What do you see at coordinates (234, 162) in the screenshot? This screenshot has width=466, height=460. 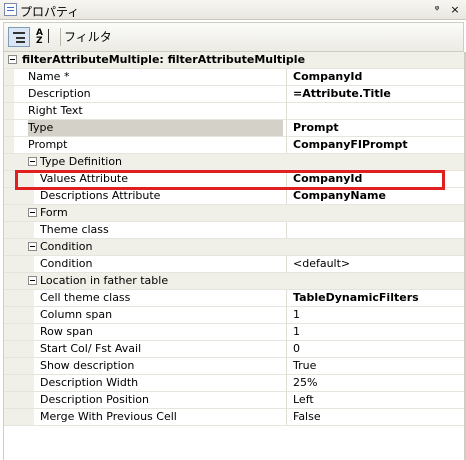 I see `category-type-definition: Type Definition` at bounding box center [234, 162].